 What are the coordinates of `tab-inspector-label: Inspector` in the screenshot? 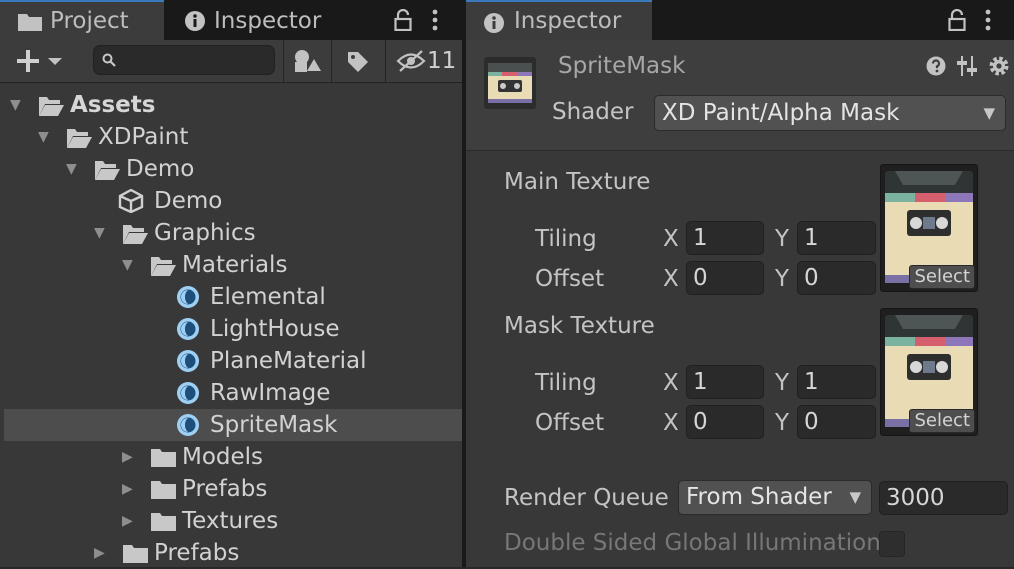 It's located at (268, 21).